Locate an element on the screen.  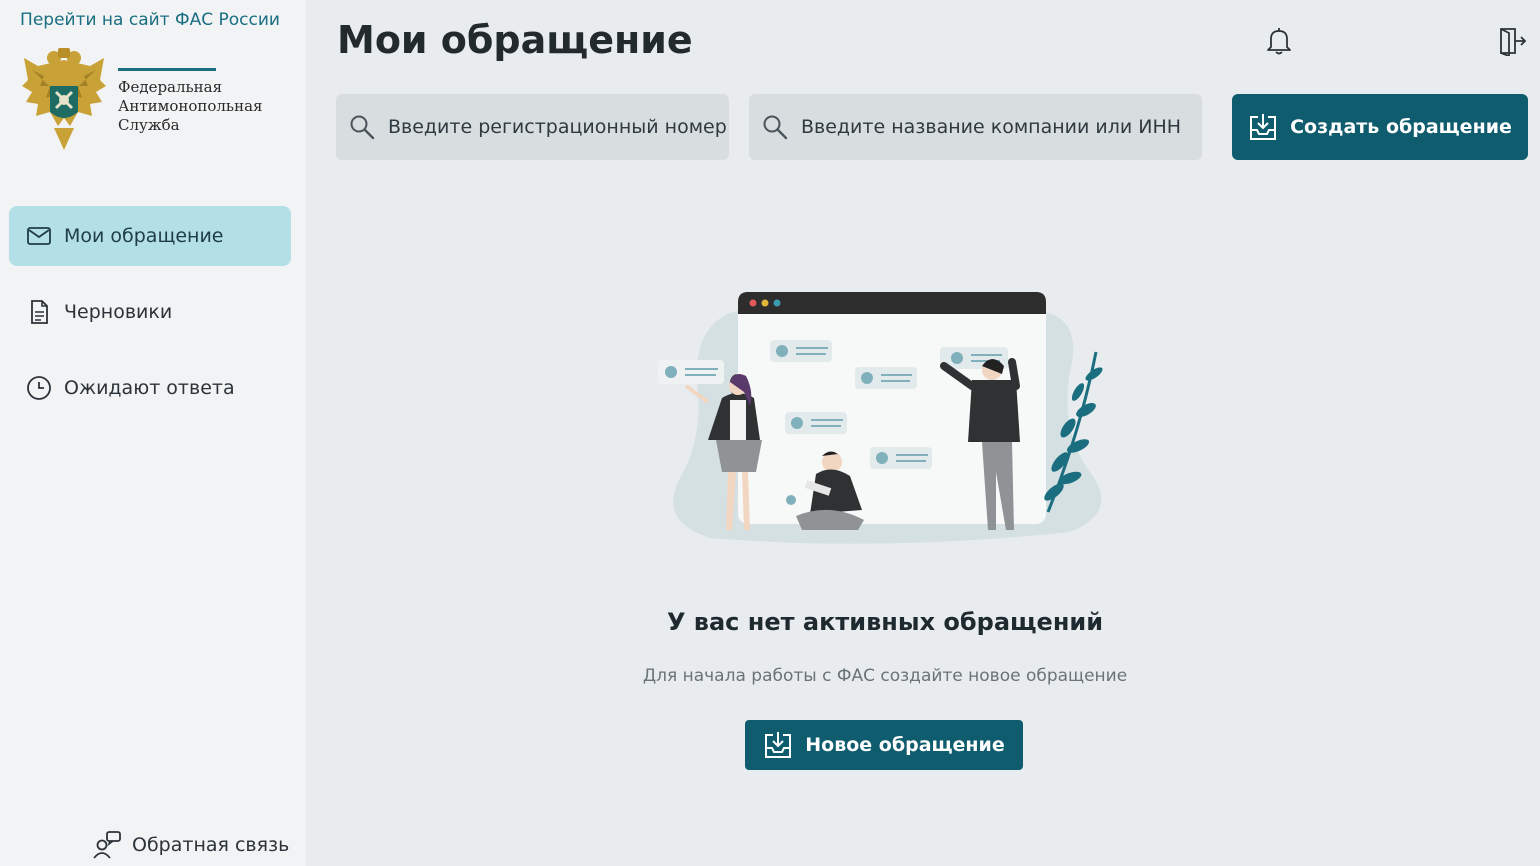
feedback-label: Обратная связь is located at coordinates (211, 845).